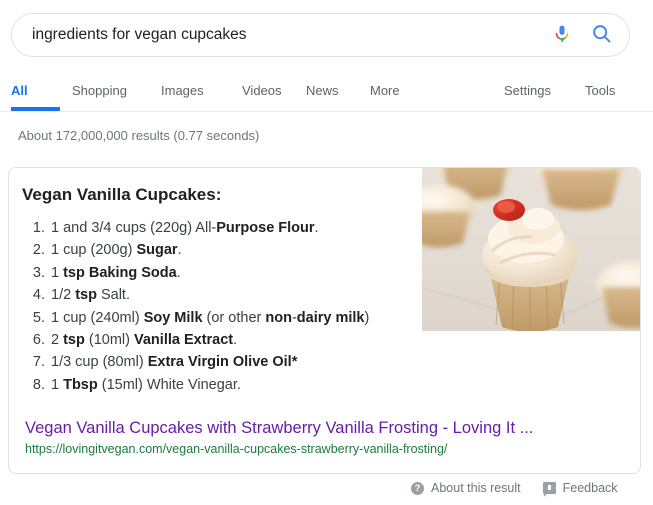 This screenshot has width=653, height=505. I want to click on tab-all: All, so click(19, 90).